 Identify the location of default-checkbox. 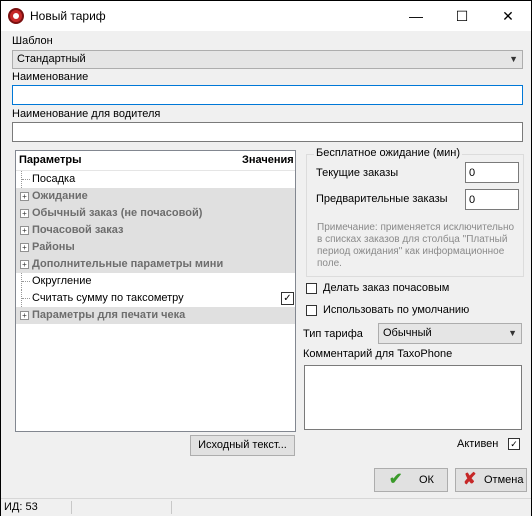
(311, 310).